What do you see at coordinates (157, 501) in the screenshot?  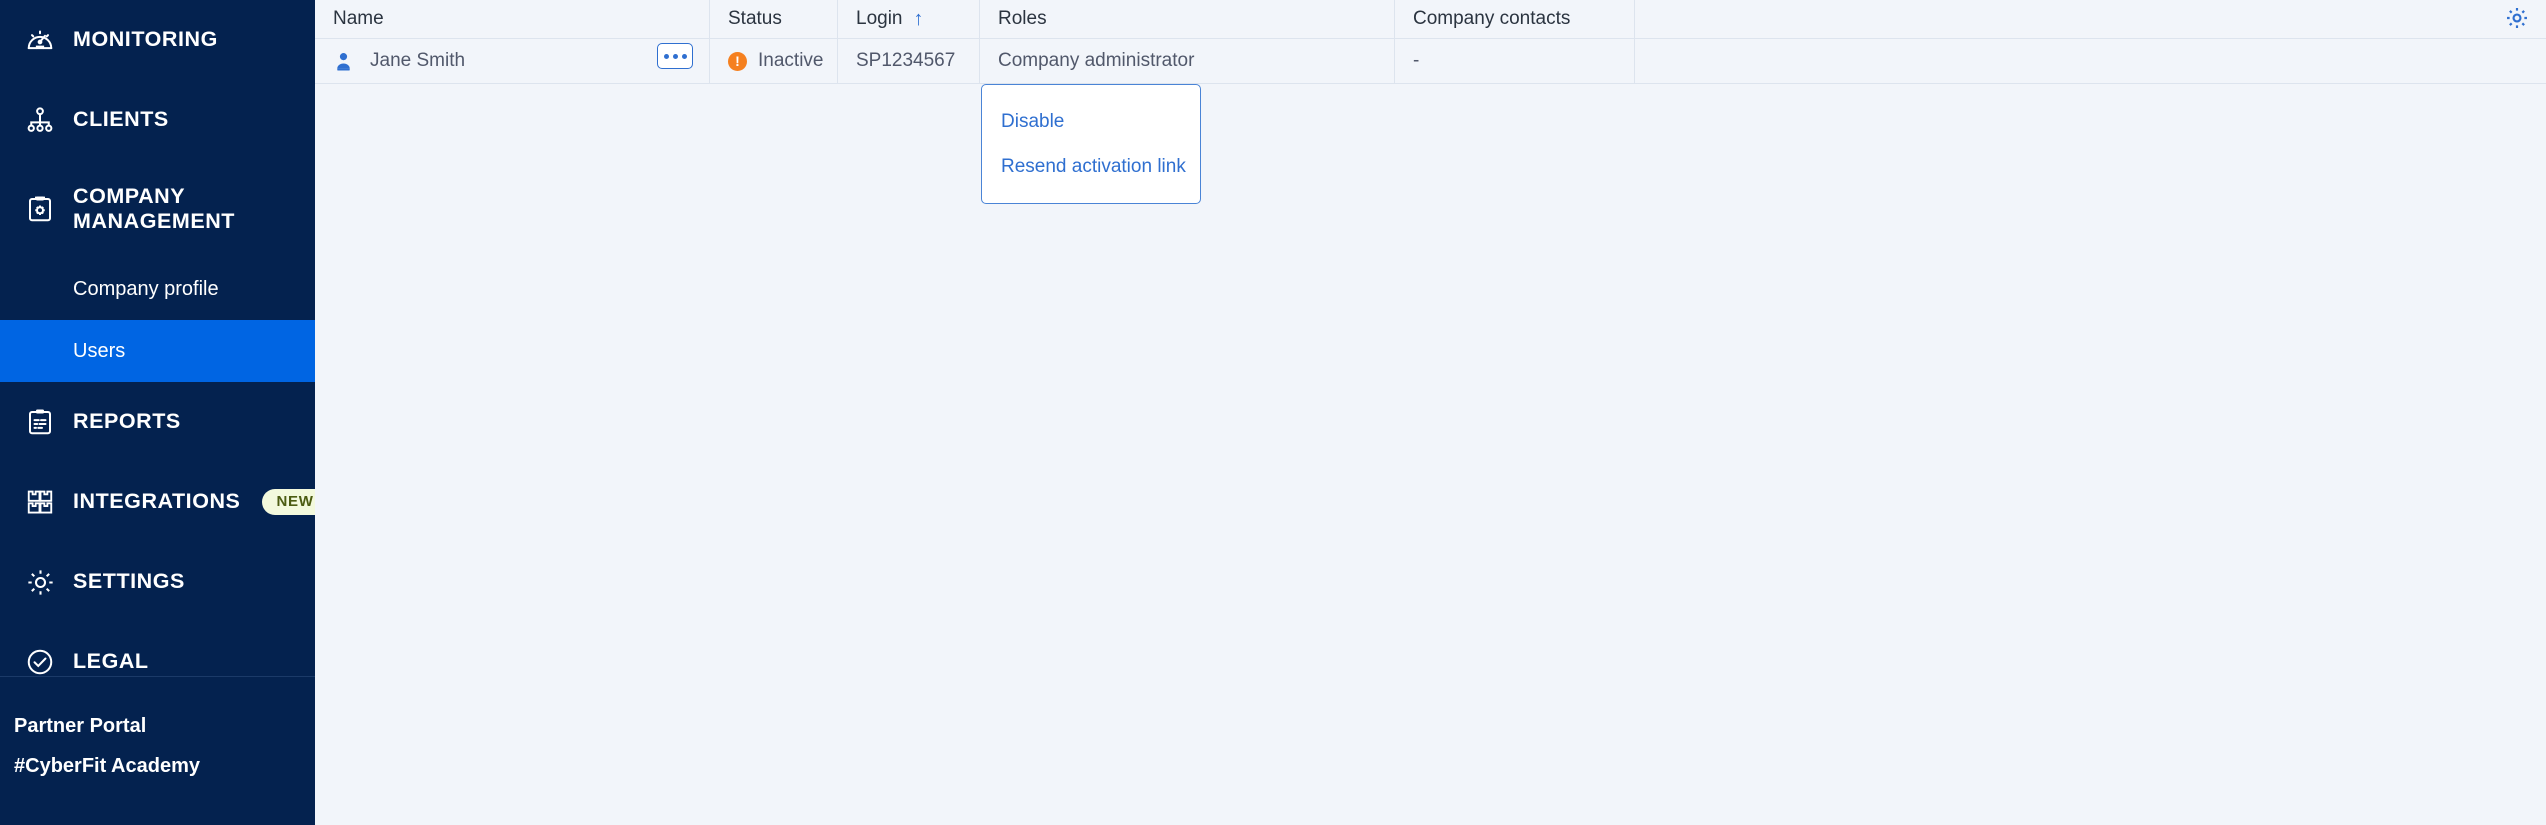 I see `sidebar-item-label: INTEGRATIONS` at bounding box center [157, 501].